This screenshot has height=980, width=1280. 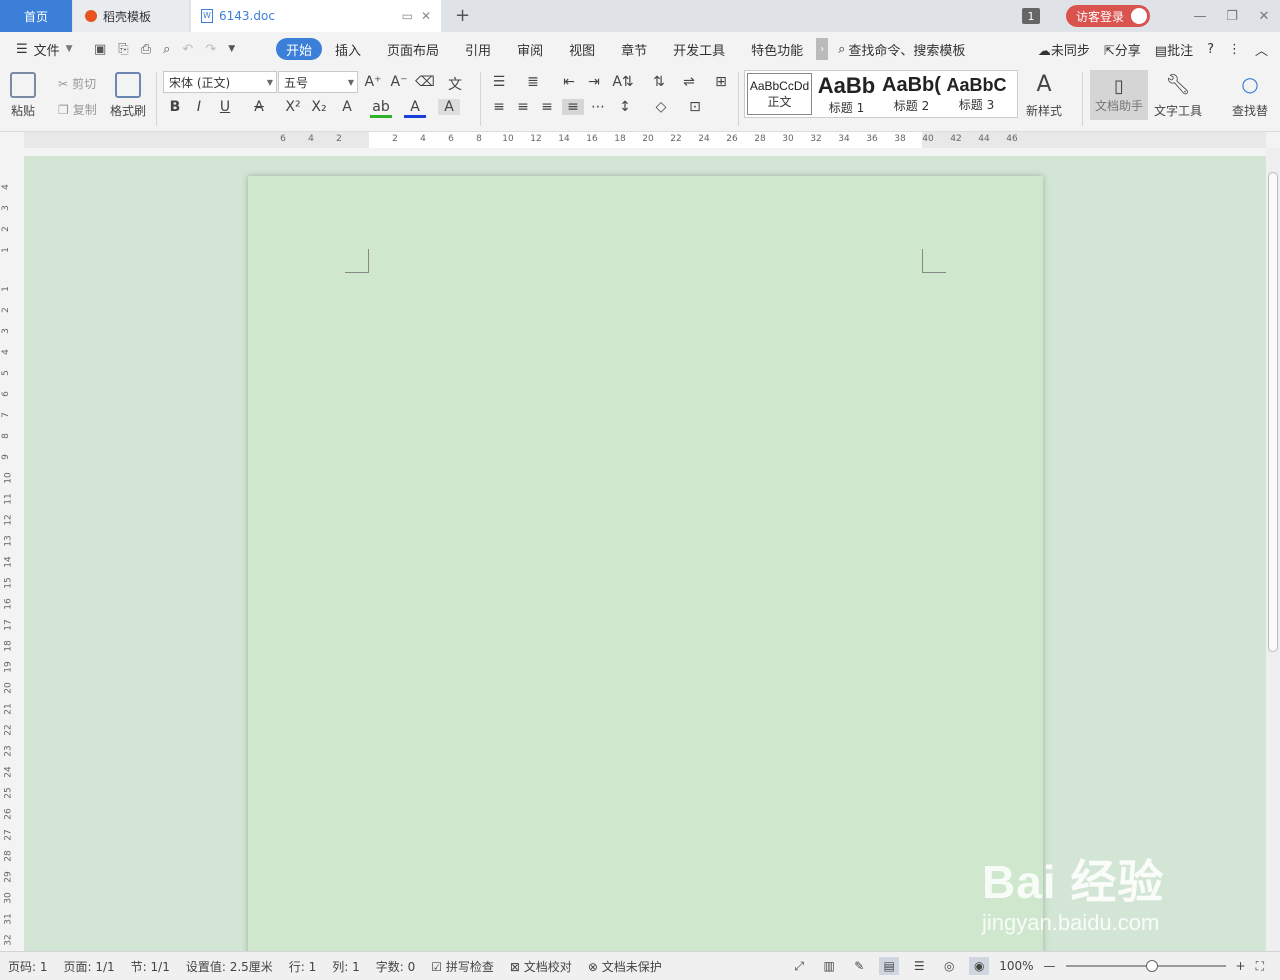 What do you see at coordinates (346, 966) in the screenshot?
I see `status-col: 列: 1` at bounding box center [346, 966].